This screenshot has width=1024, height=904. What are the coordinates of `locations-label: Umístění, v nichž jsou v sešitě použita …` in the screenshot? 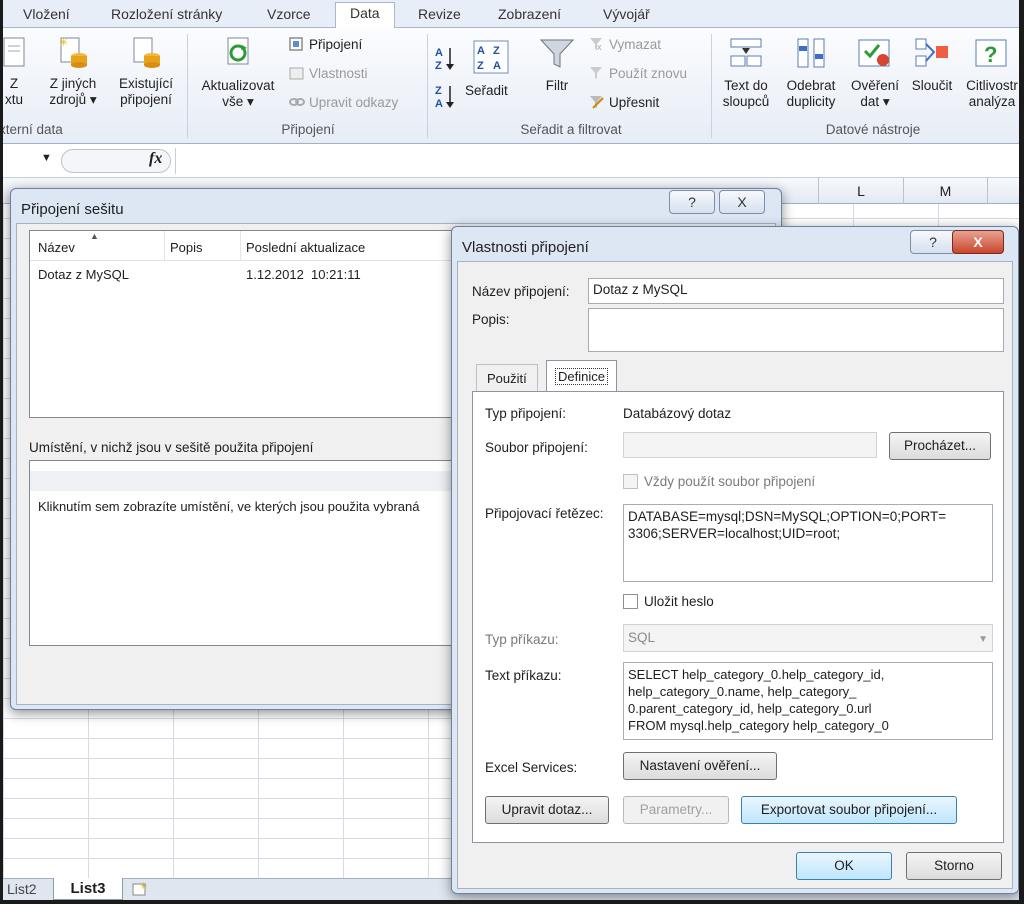 It's located at (171, 447).